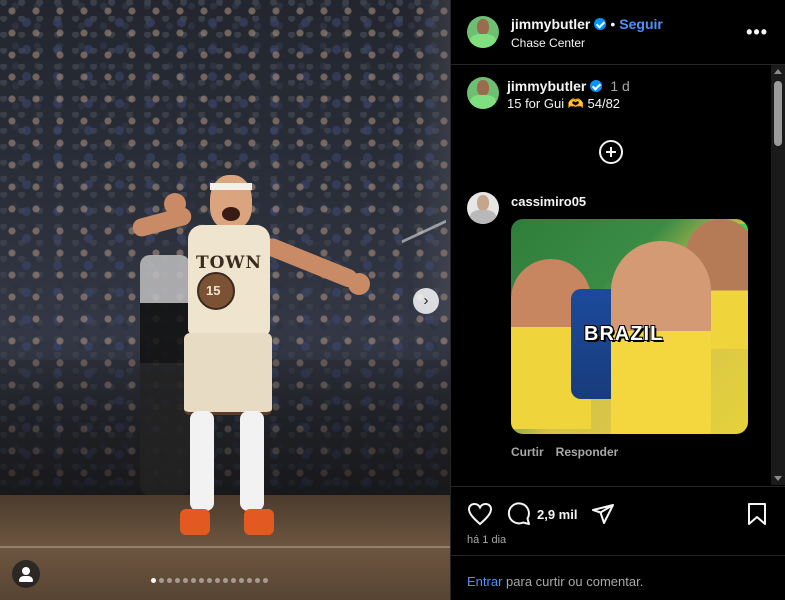  What do you see at coordinates (231, 186) in the screenshot?
I see `player-headband` at bounding box center [231, 186].